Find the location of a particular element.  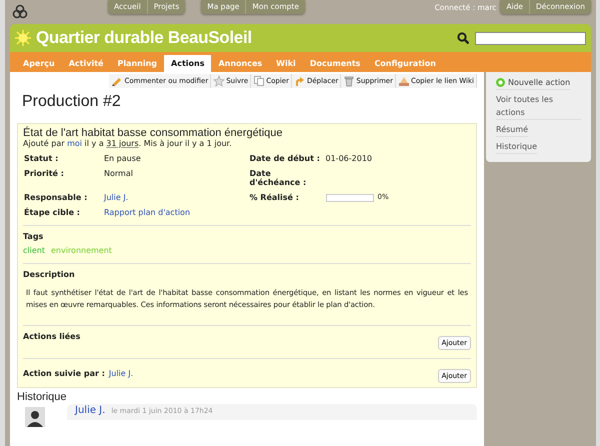

attribute-label: Date d'échéance : is located at coordinates (279, 178).